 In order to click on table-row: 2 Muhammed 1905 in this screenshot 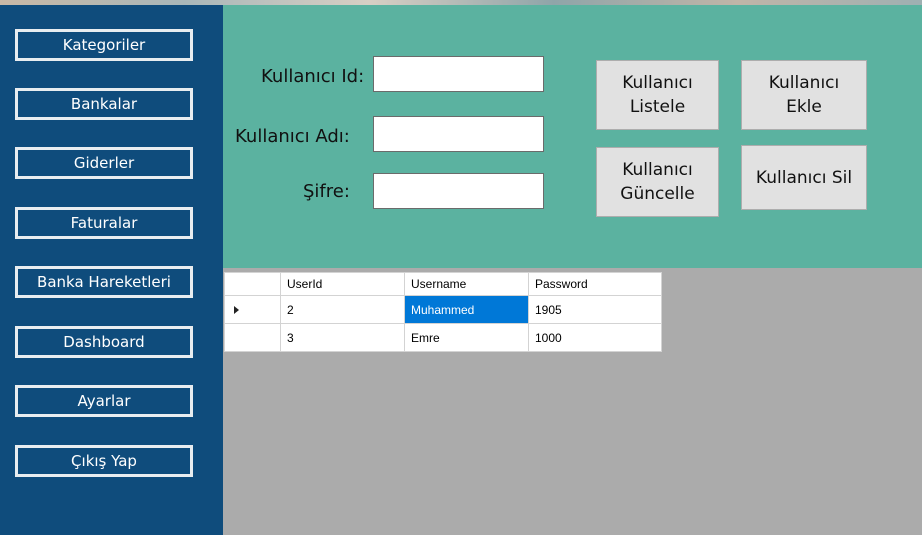, I will do `click(443, 309)`.